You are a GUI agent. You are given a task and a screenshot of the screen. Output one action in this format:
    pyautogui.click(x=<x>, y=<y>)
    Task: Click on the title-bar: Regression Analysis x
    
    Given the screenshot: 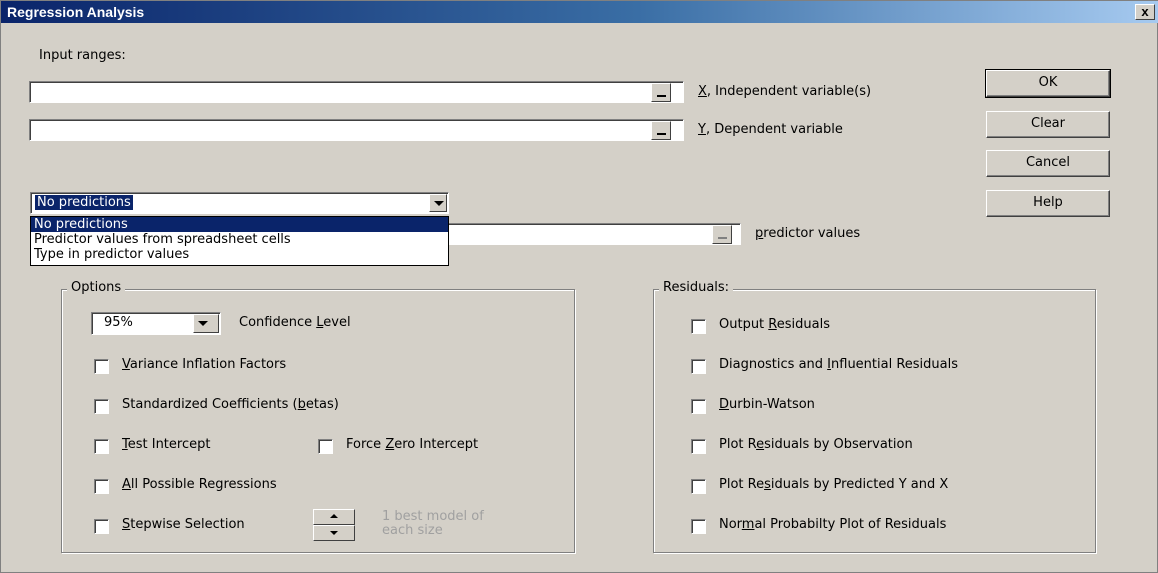 What is the action you would take?
    pyautogui.click(x=579, y=12)
    